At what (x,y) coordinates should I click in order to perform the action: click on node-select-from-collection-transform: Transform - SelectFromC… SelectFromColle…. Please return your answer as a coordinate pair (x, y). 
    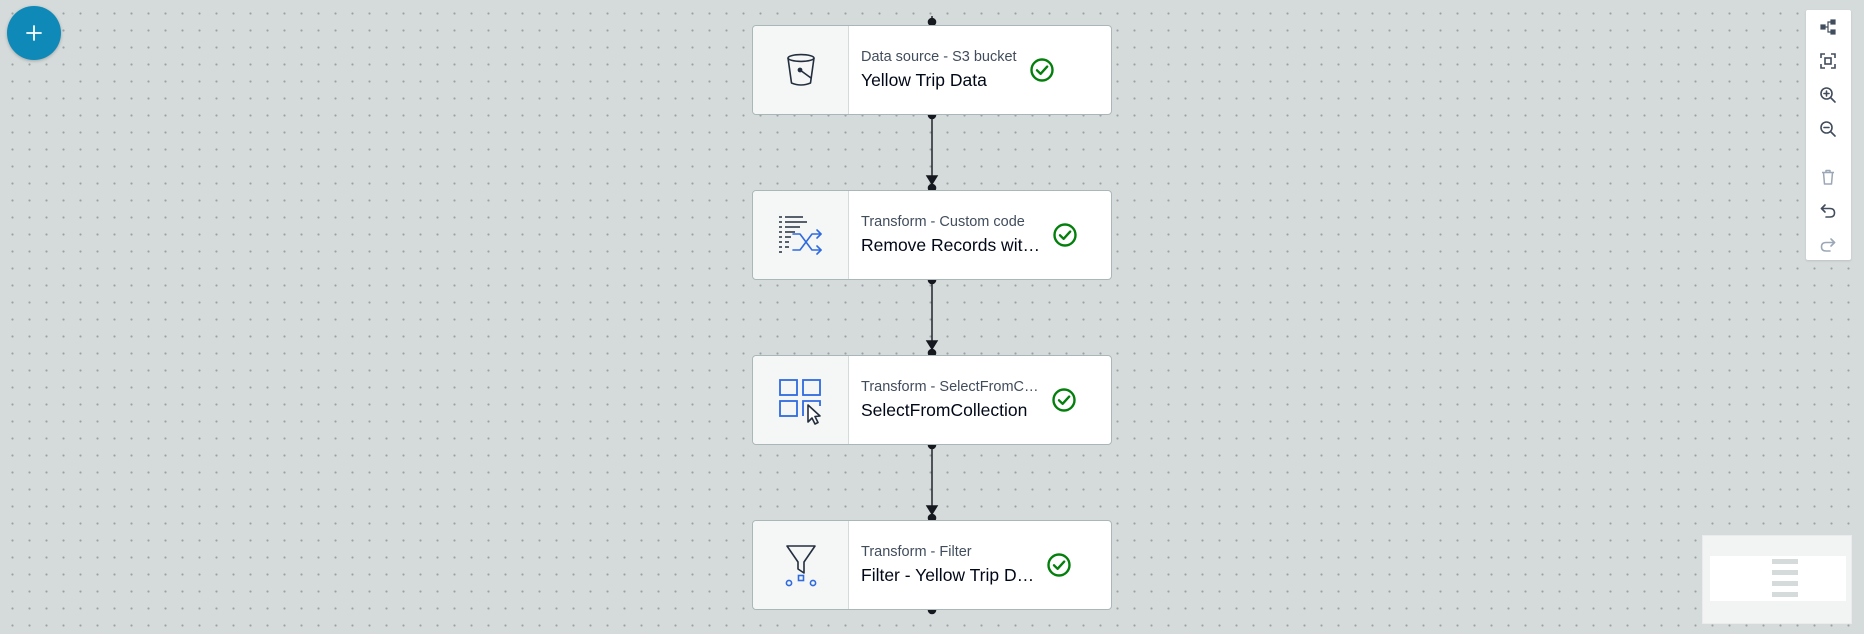
    Looking at the image, I should click on (932, 400).